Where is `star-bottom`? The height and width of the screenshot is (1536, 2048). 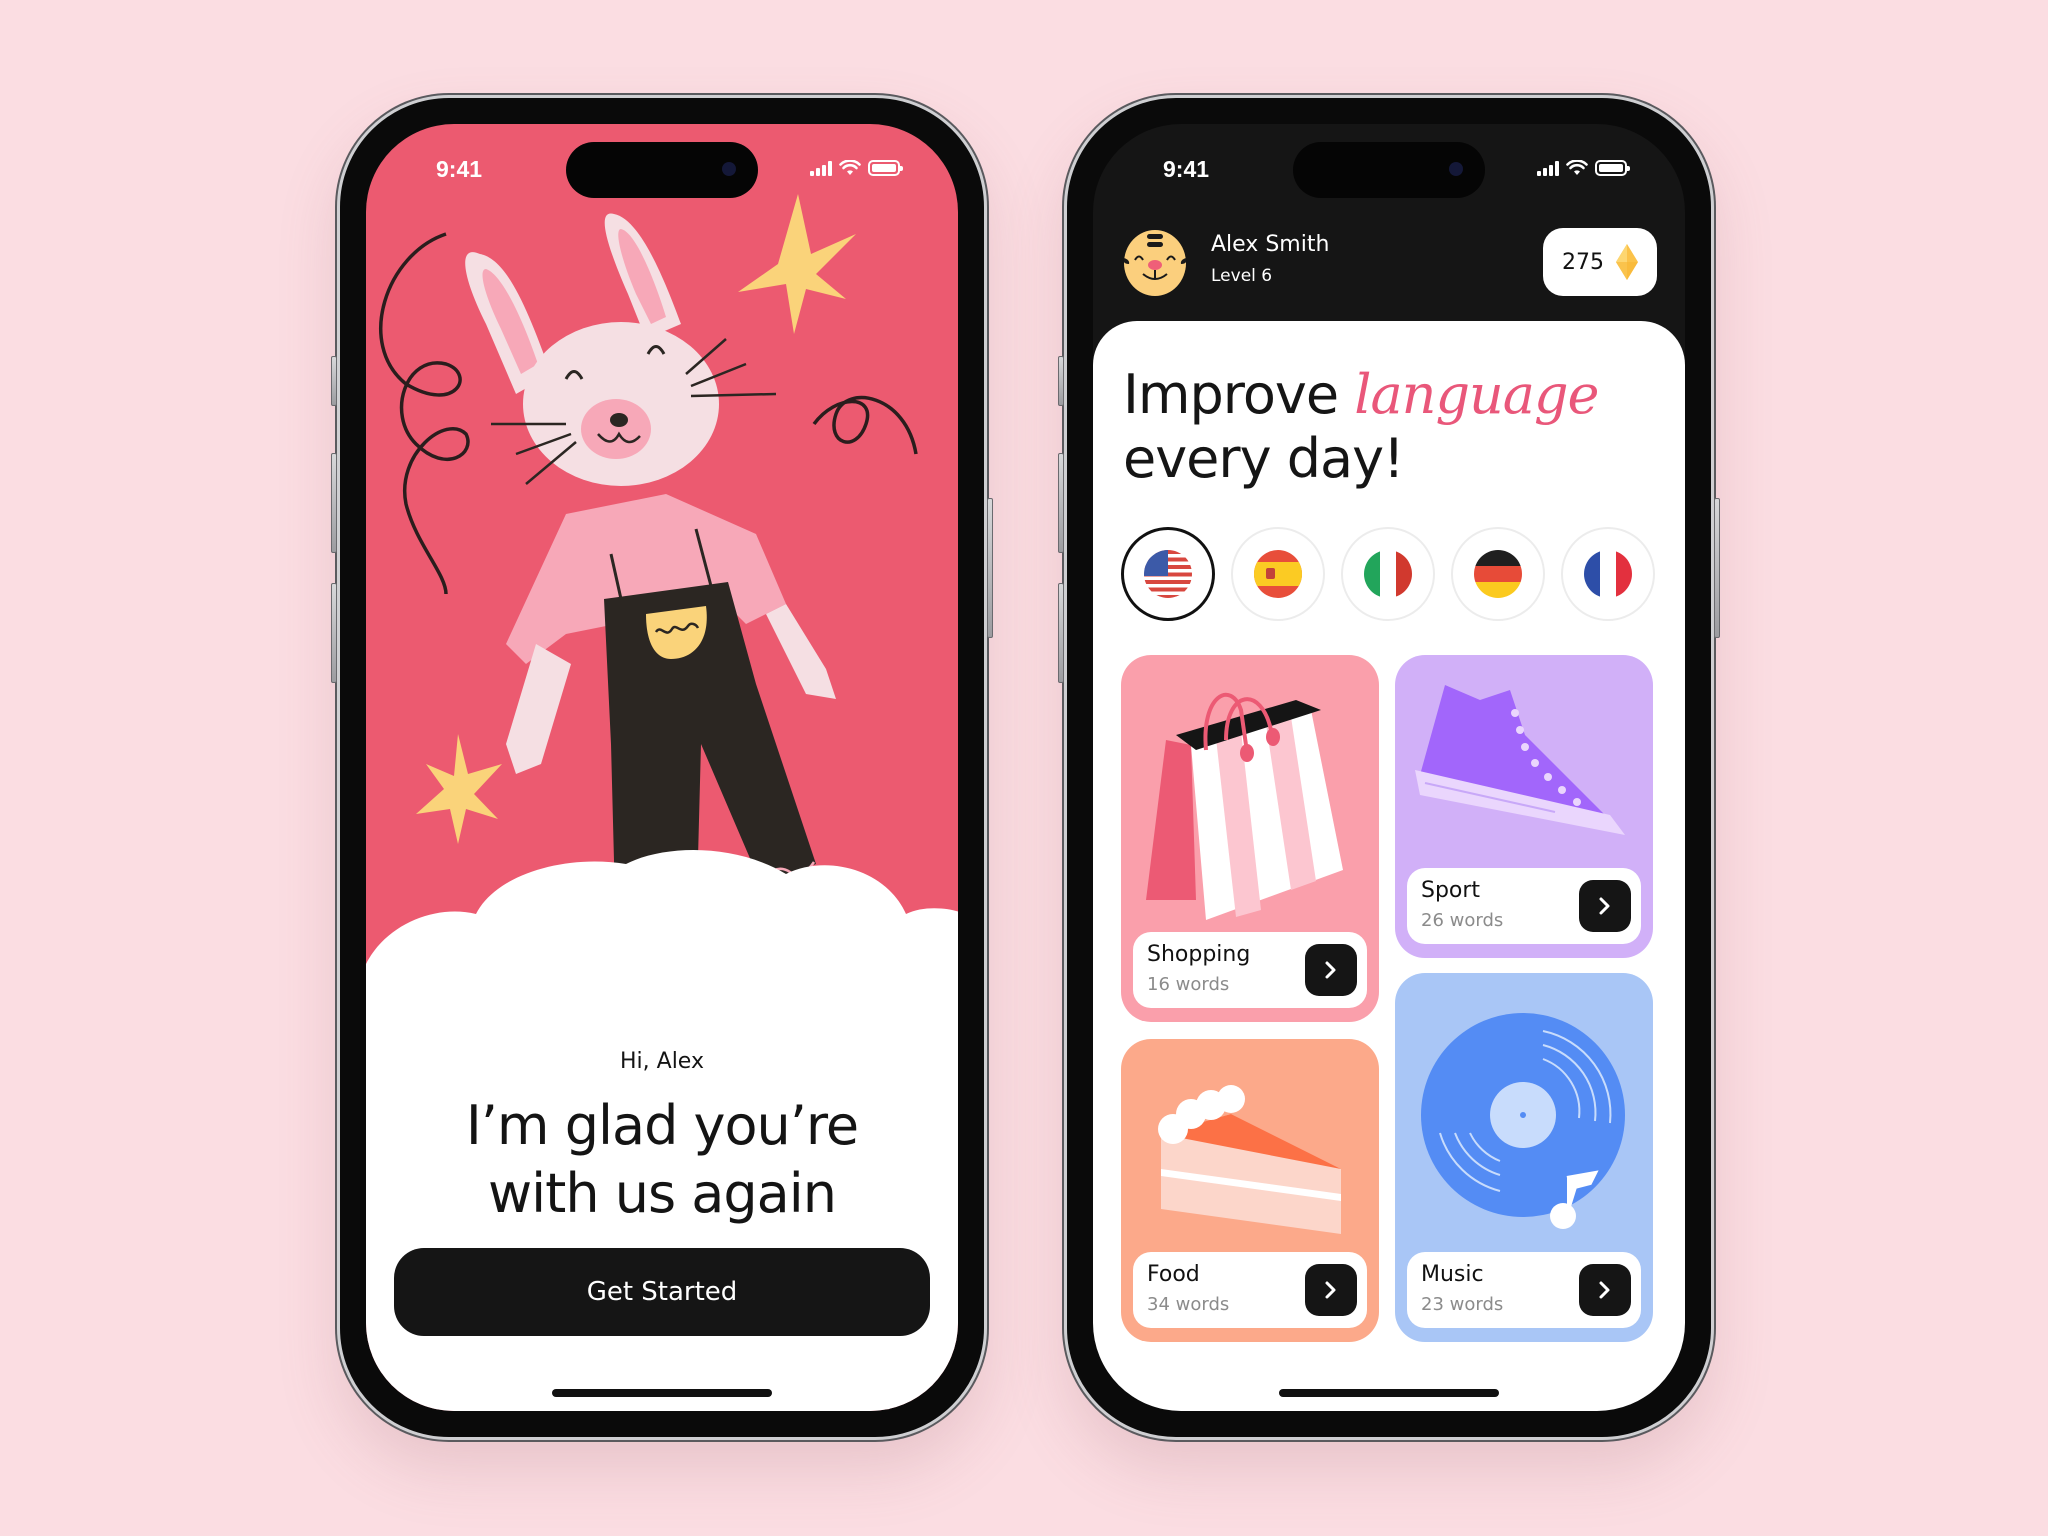
star-bottom is located at coordinates (459, 789).